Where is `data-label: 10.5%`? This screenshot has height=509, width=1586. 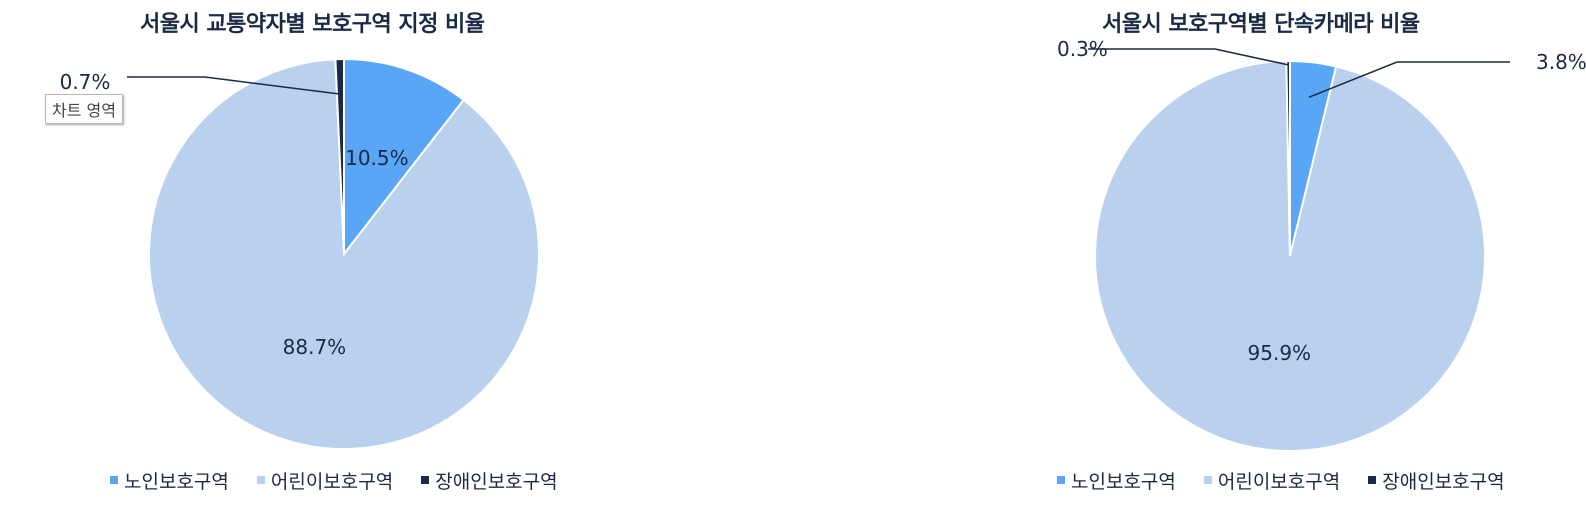 data-label: 10.5% is located at coordinates (377, 158).